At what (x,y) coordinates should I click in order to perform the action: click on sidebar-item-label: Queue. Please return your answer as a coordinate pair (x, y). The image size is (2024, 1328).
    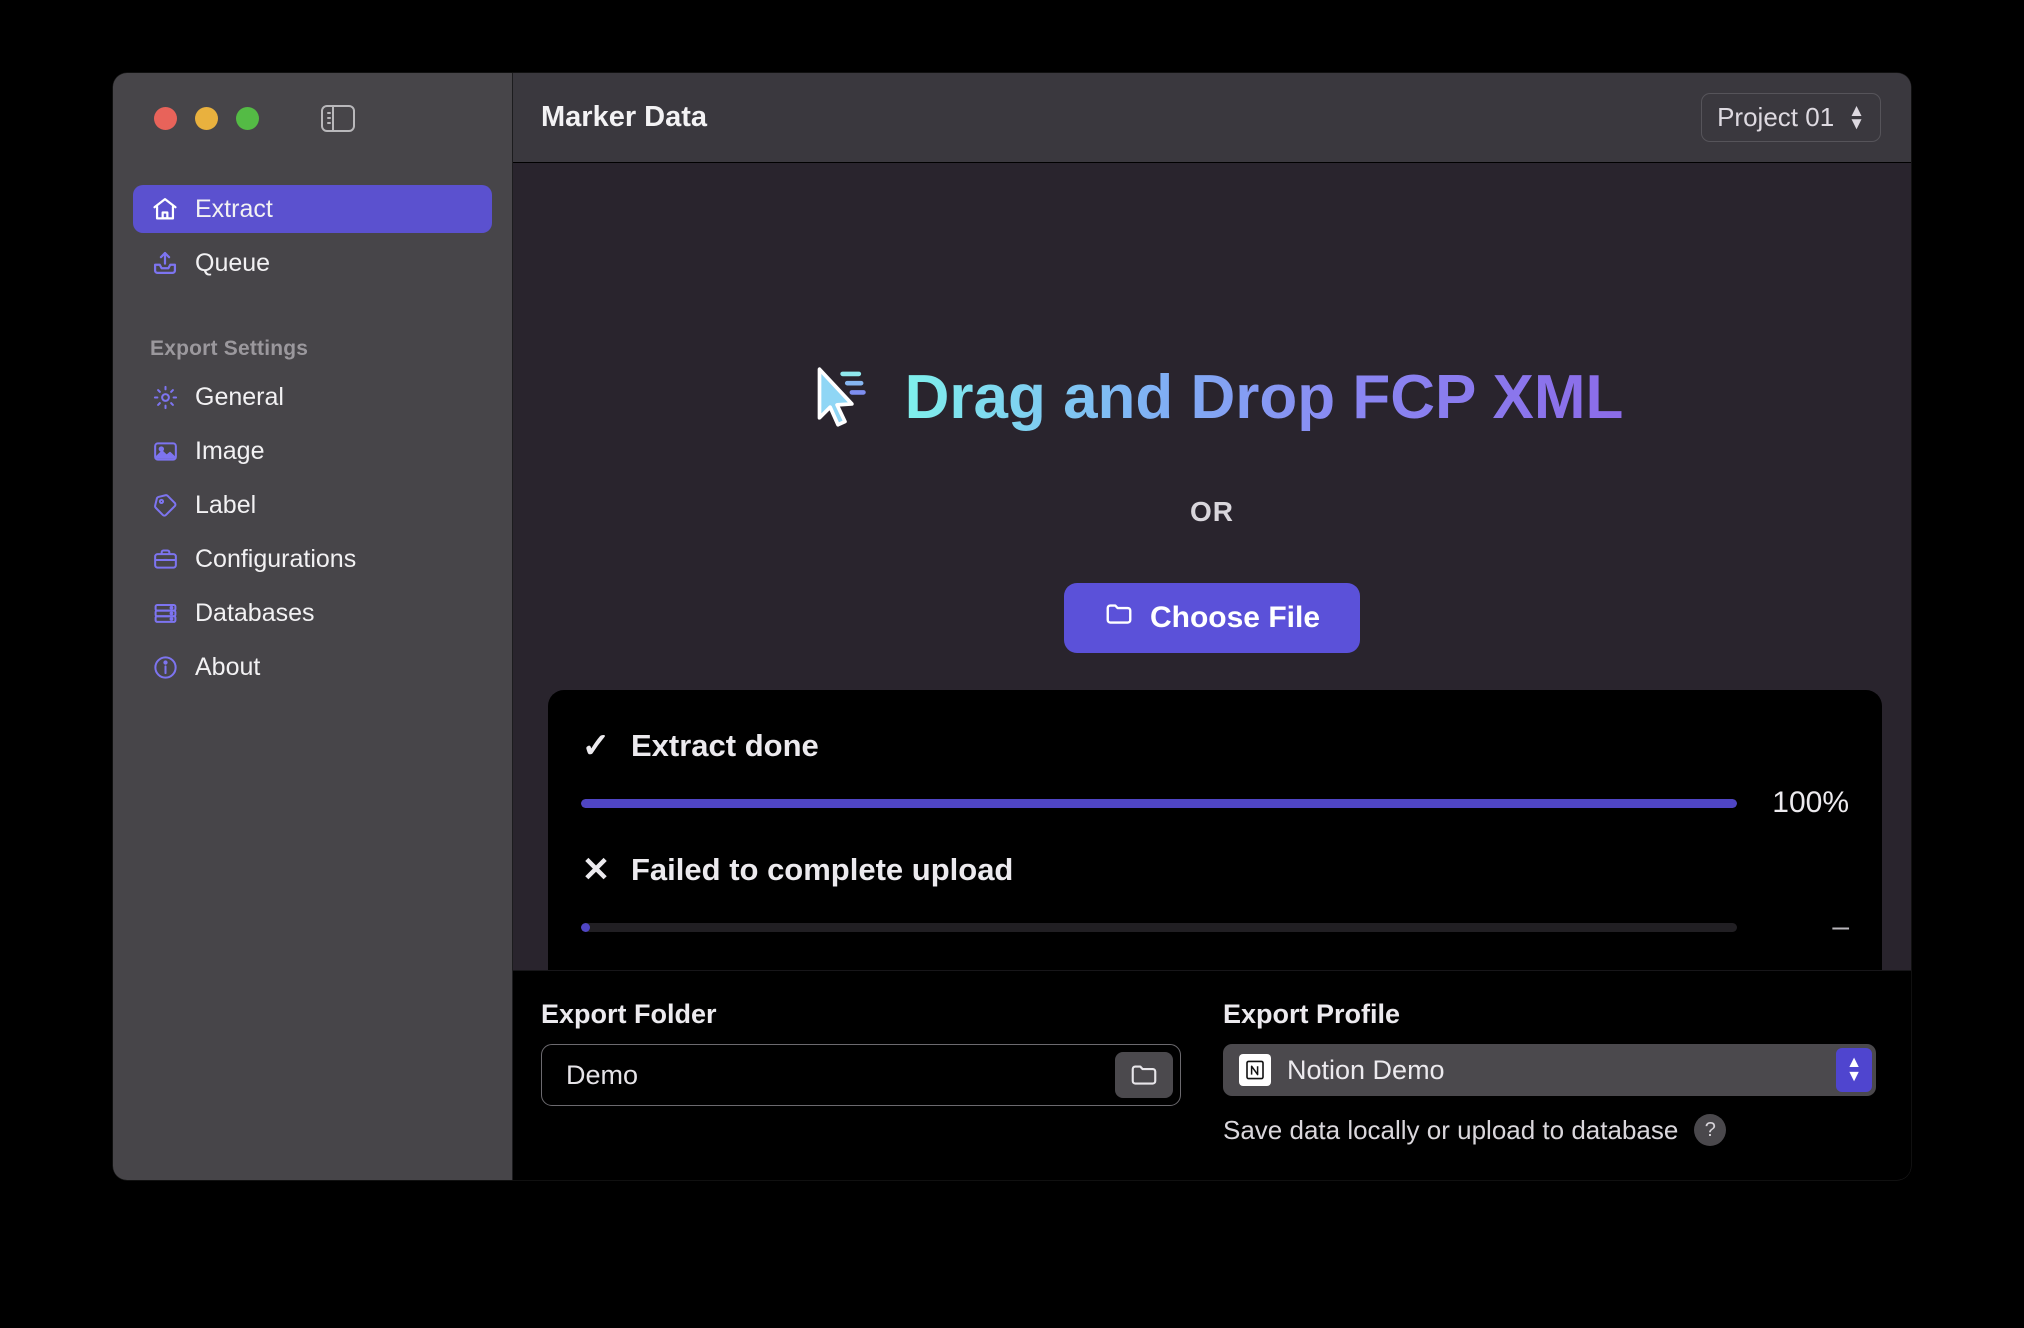
    Looking at the image, I should click on (233, 262).